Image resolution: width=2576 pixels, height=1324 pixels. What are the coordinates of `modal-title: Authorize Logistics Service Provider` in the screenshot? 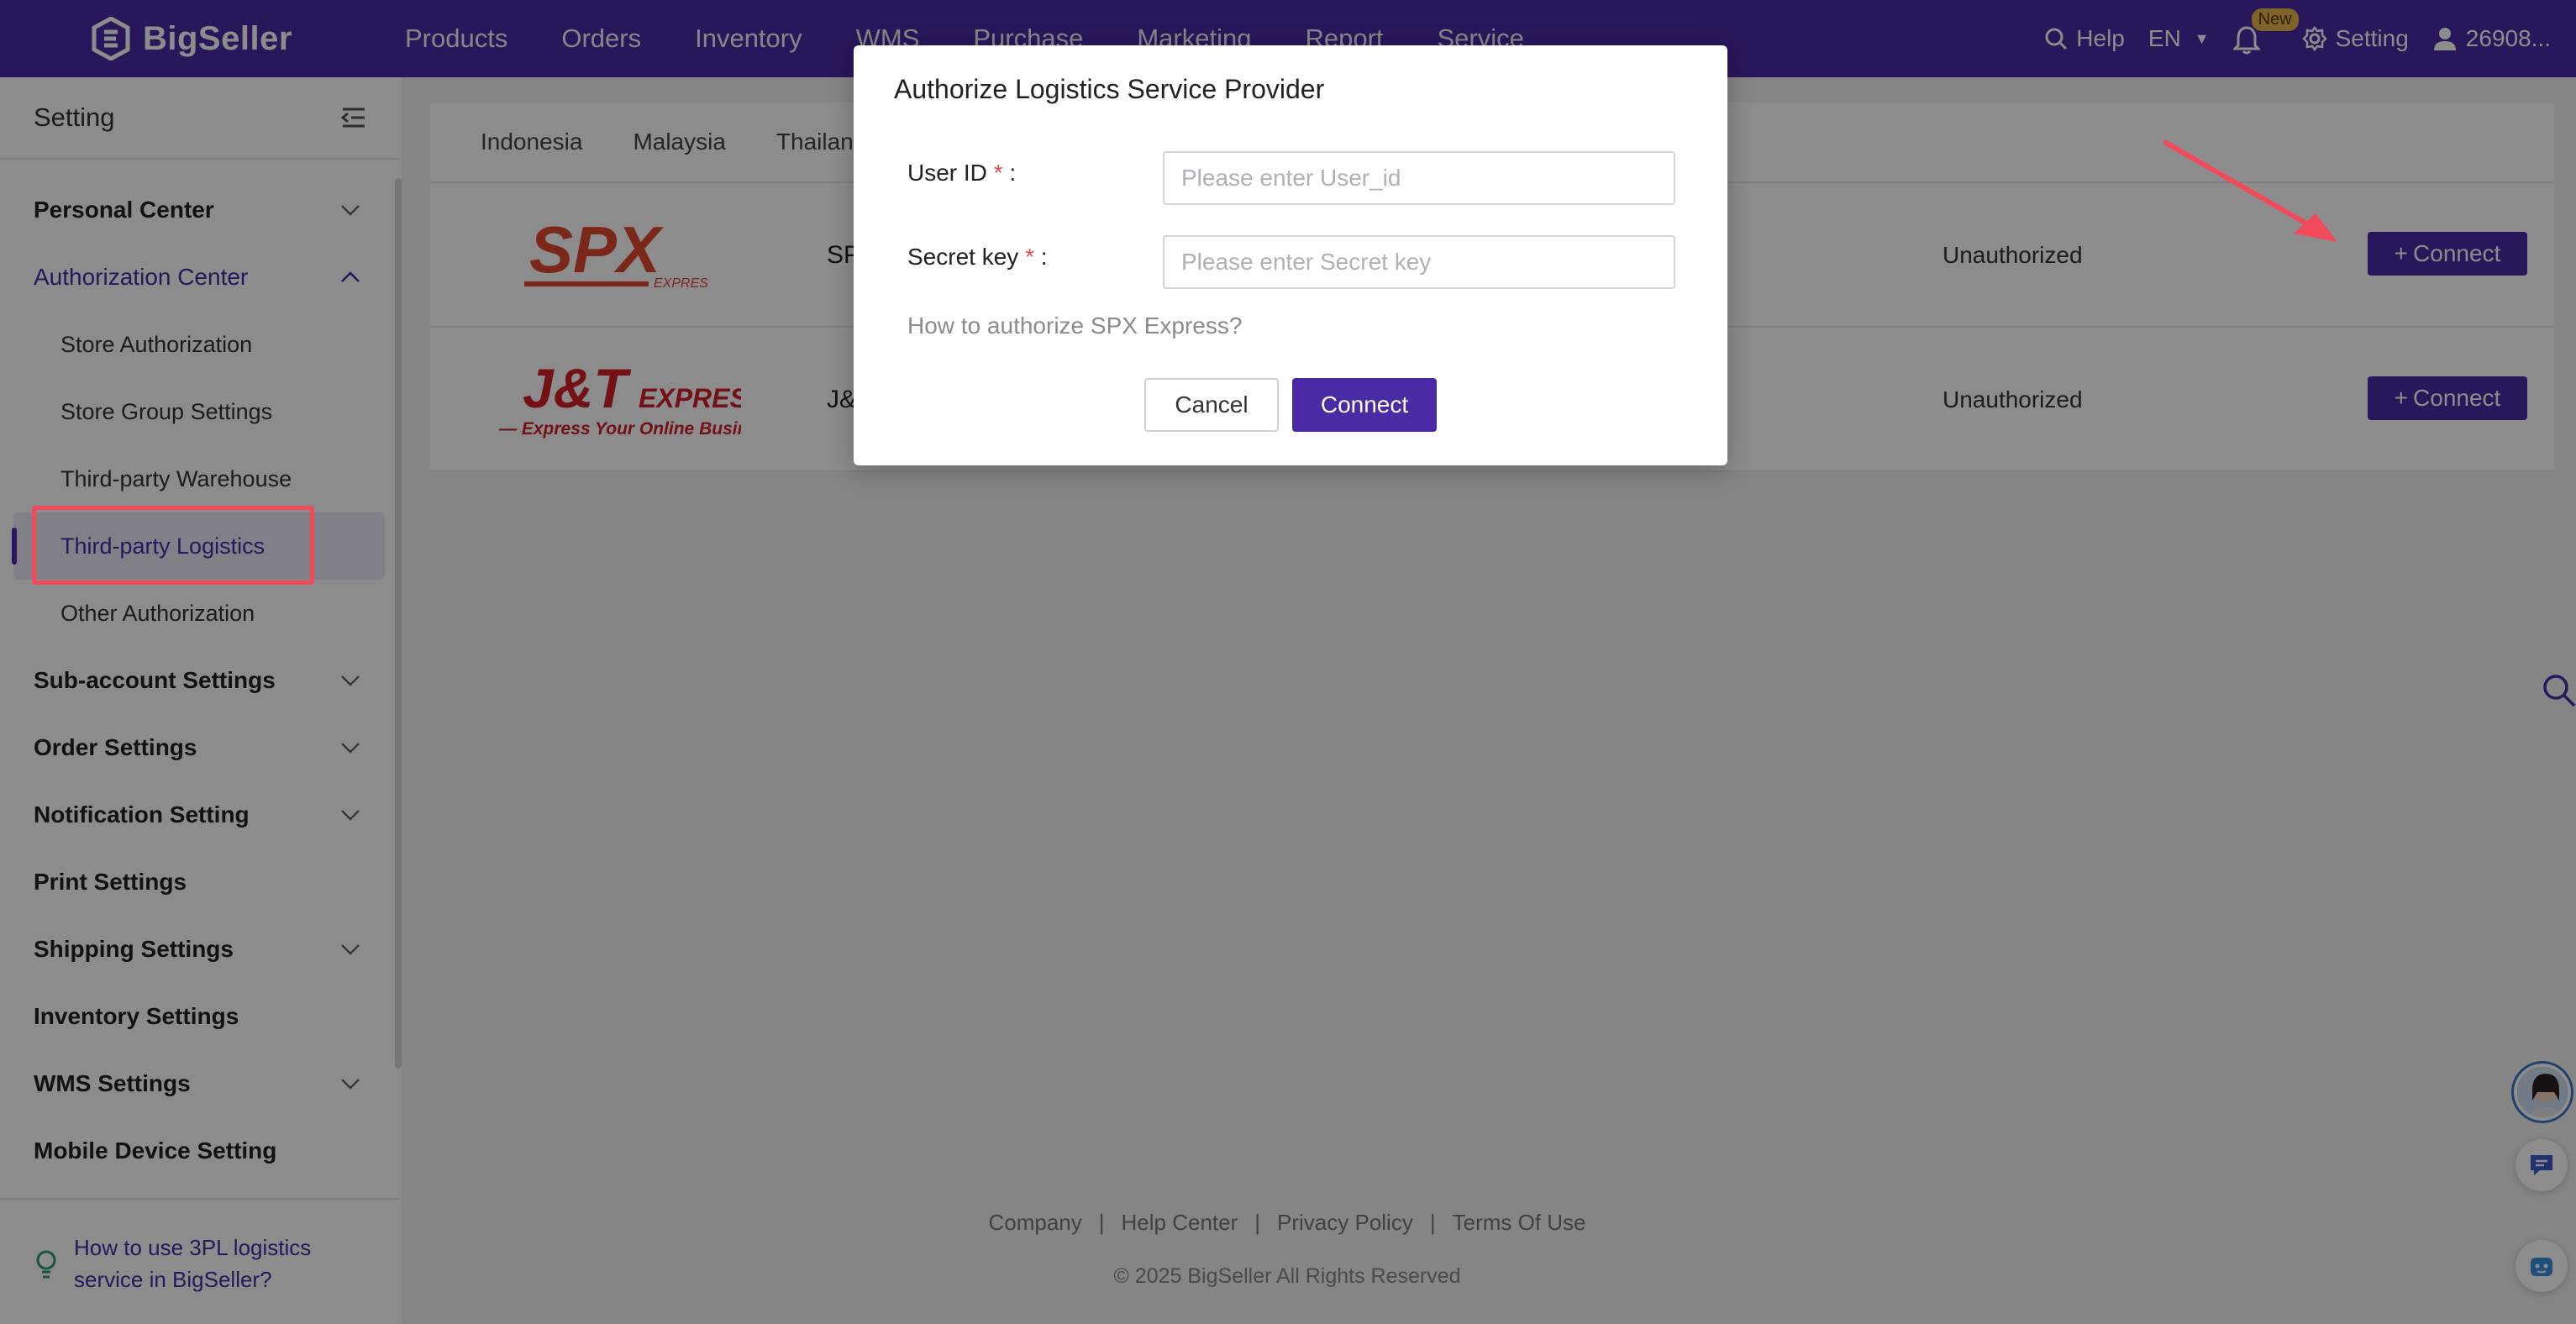 It's located at (1109, 89).